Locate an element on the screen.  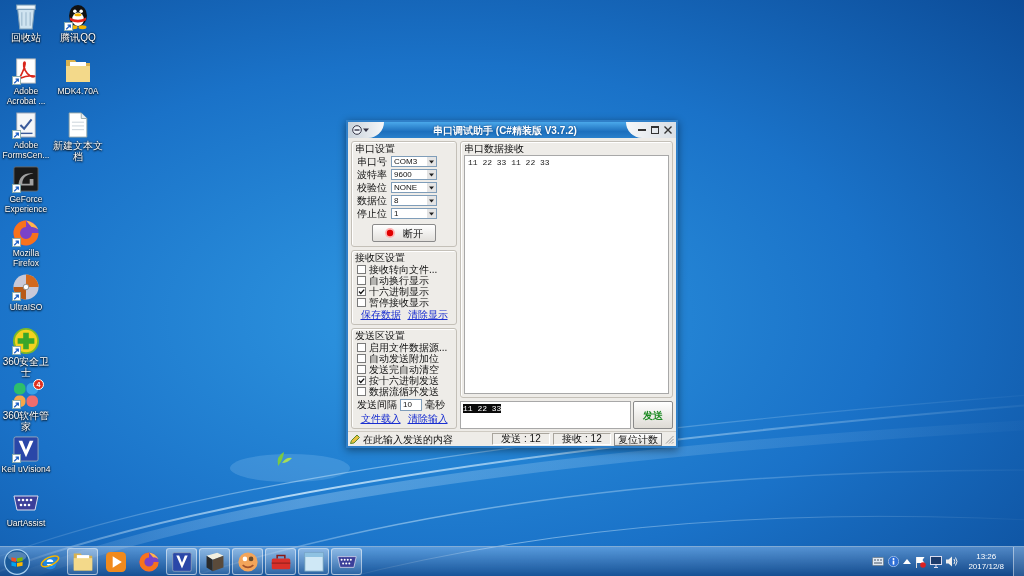
window-title: 串口调试助手 (C#精装版 V3.7.2) is located at coordinates (505, 130).